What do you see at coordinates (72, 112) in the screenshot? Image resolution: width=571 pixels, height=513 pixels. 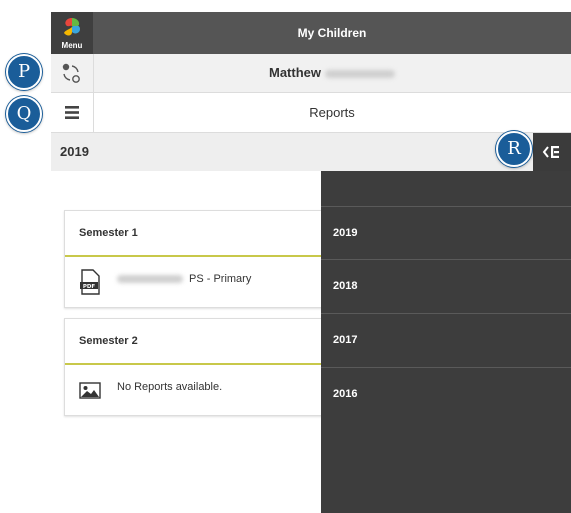 I see `hamburger-icon` at bounding box center [72, 112].